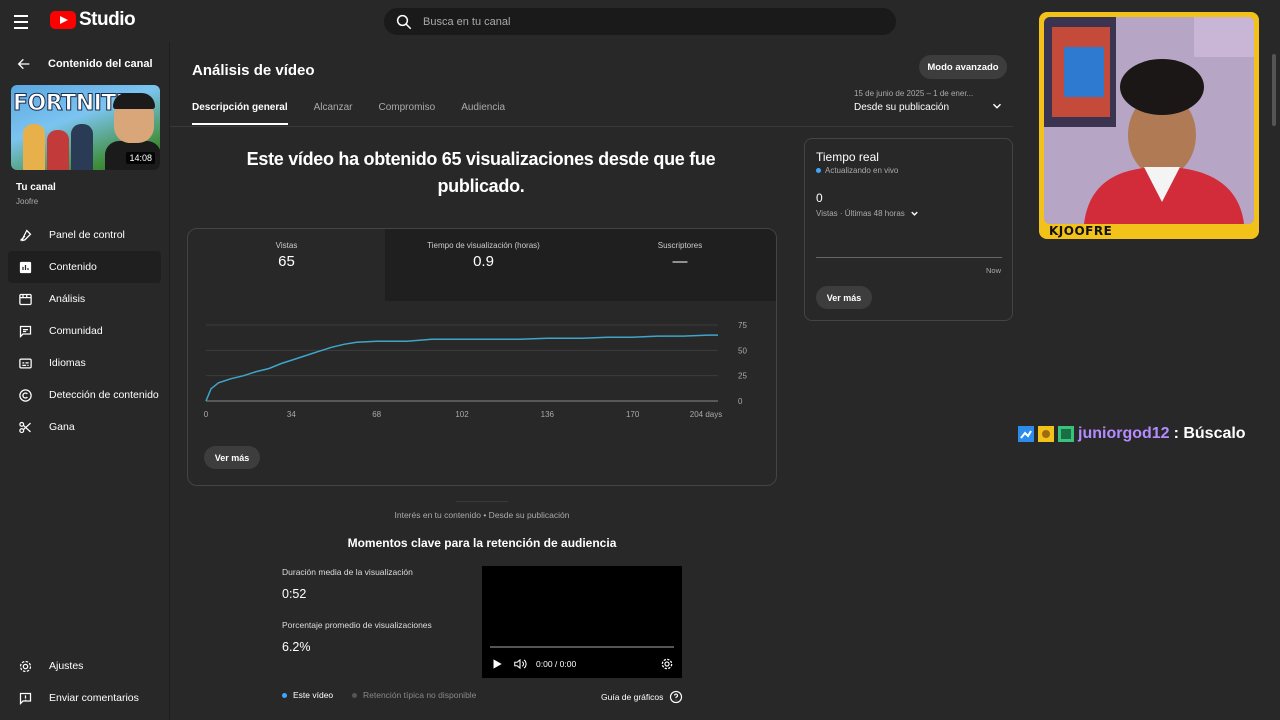  I want to click on sidebar-bottom-nav: Ajustes Enviar comentarios, so click(84, 682).